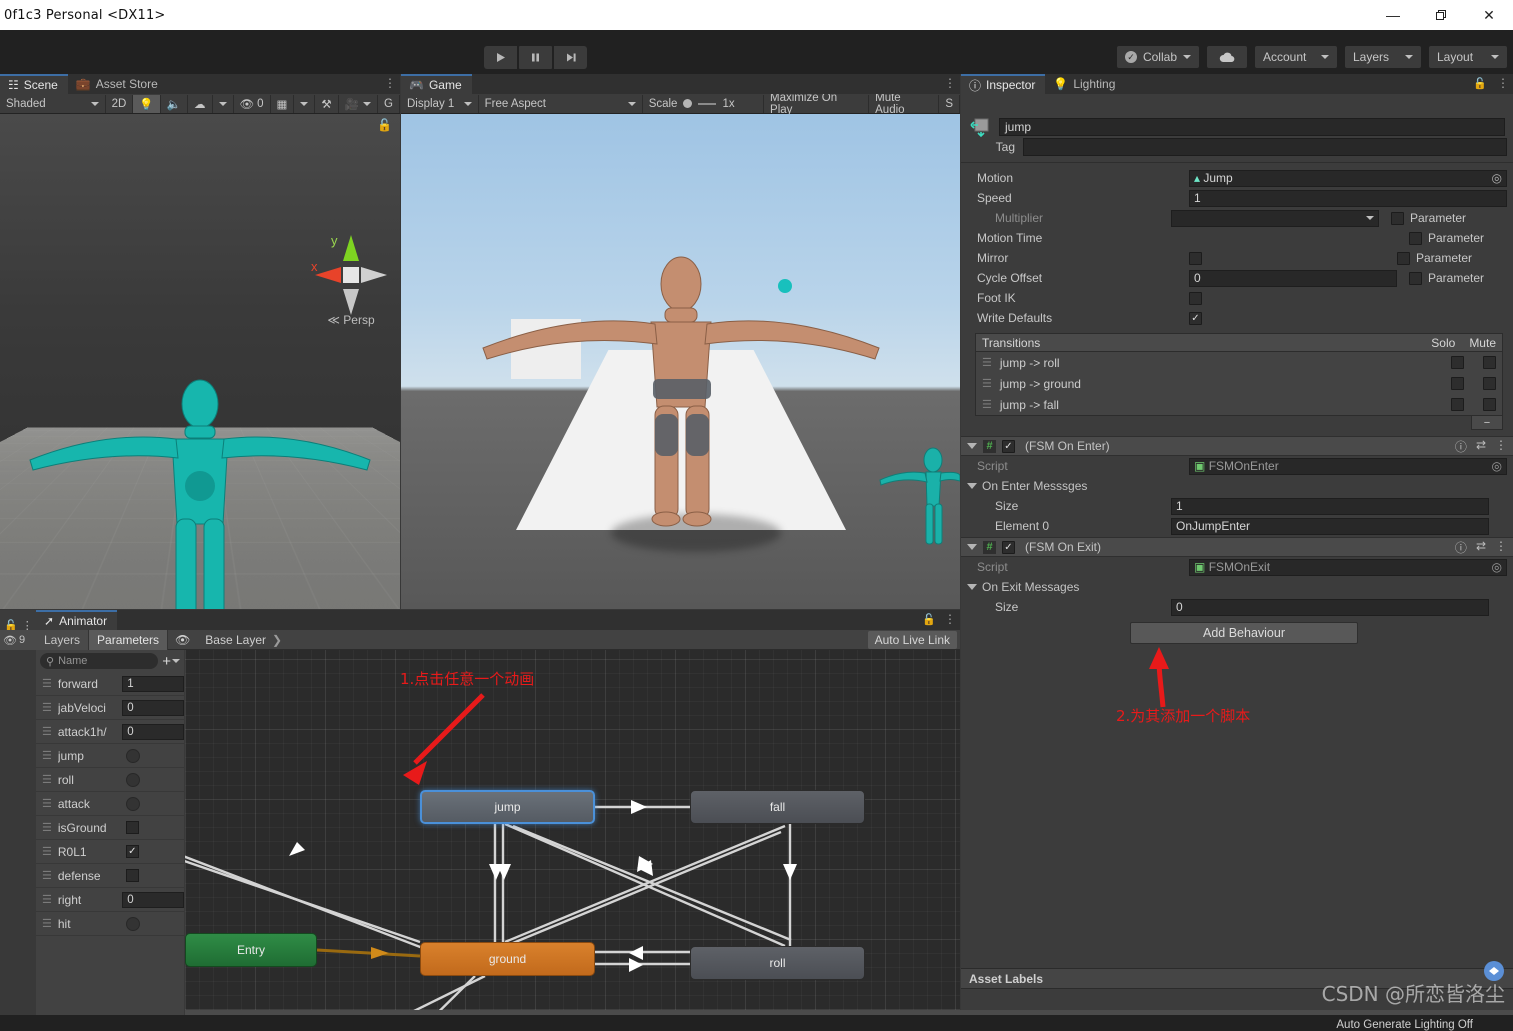  I want to click on bool-checkbox, so click(132, 827).